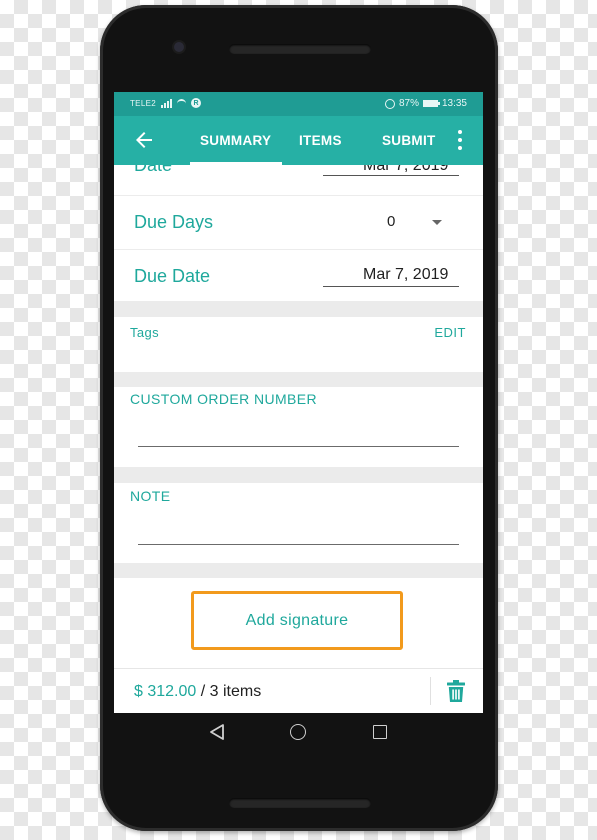  I want to click on due-date-value: Mar 7, 2019, so click(405, 275).